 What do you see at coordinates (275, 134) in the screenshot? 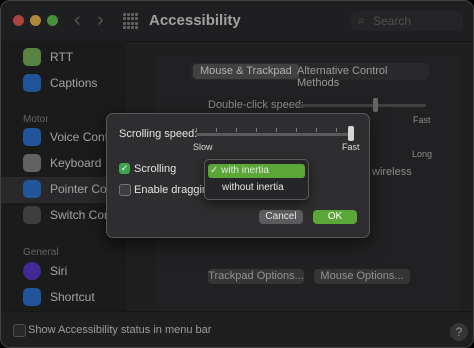
I see `scrolling-speed-slider` at bounding box center [275, 134].